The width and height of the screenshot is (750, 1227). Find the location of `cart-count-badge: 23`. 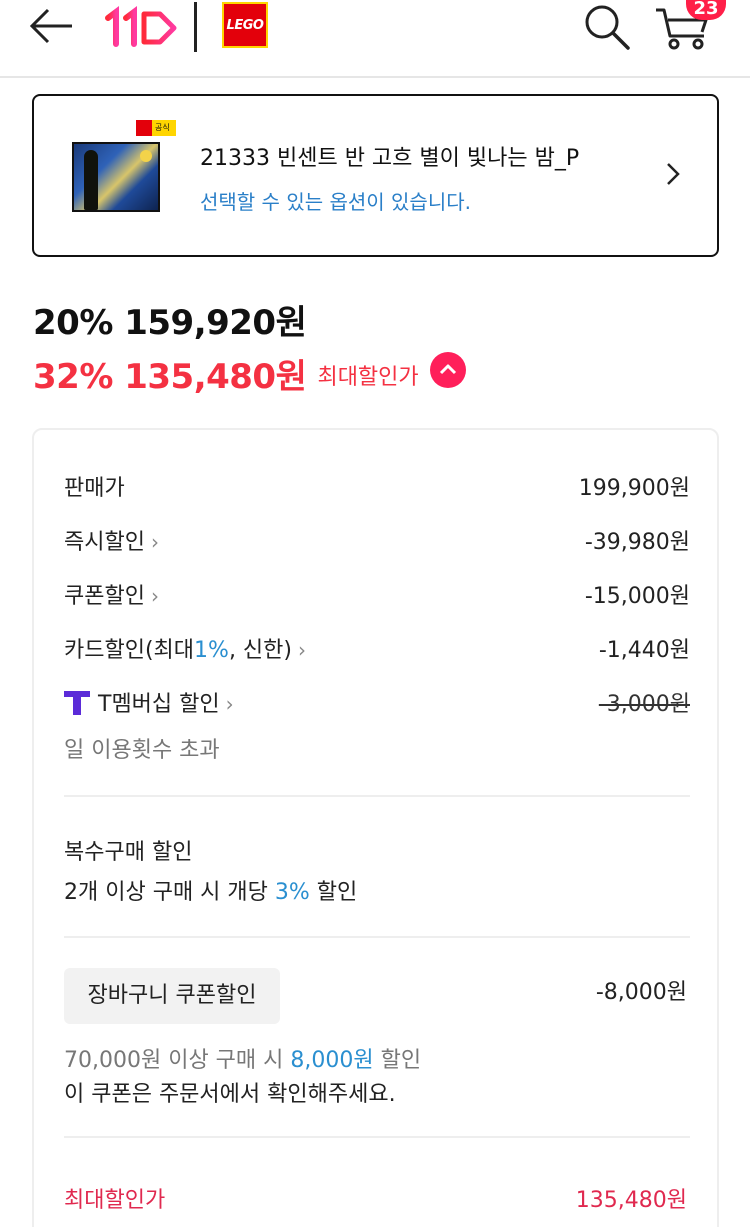

cart-count-badge: 23 is located at coordinates (706, 10).